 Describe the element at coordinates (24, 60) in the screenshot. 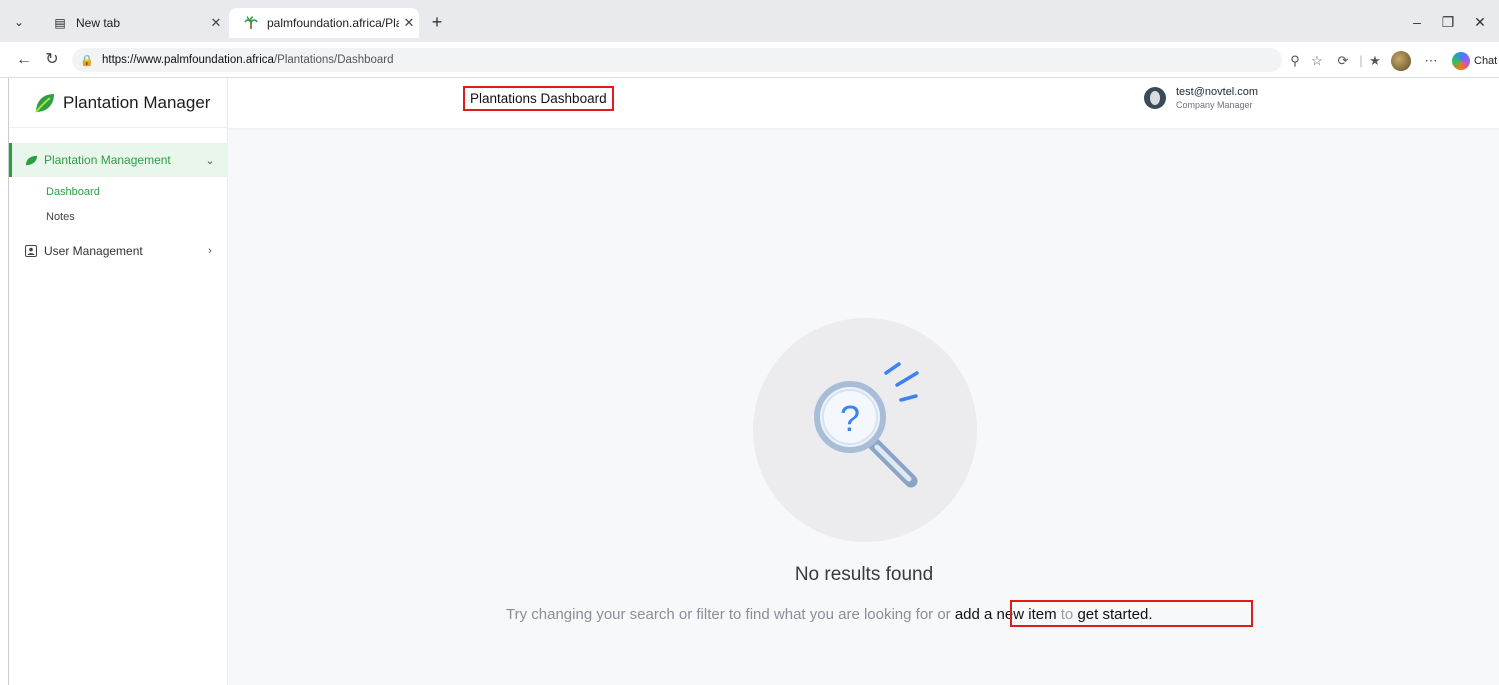

I see `back-arrow-icon: ←` at that location.